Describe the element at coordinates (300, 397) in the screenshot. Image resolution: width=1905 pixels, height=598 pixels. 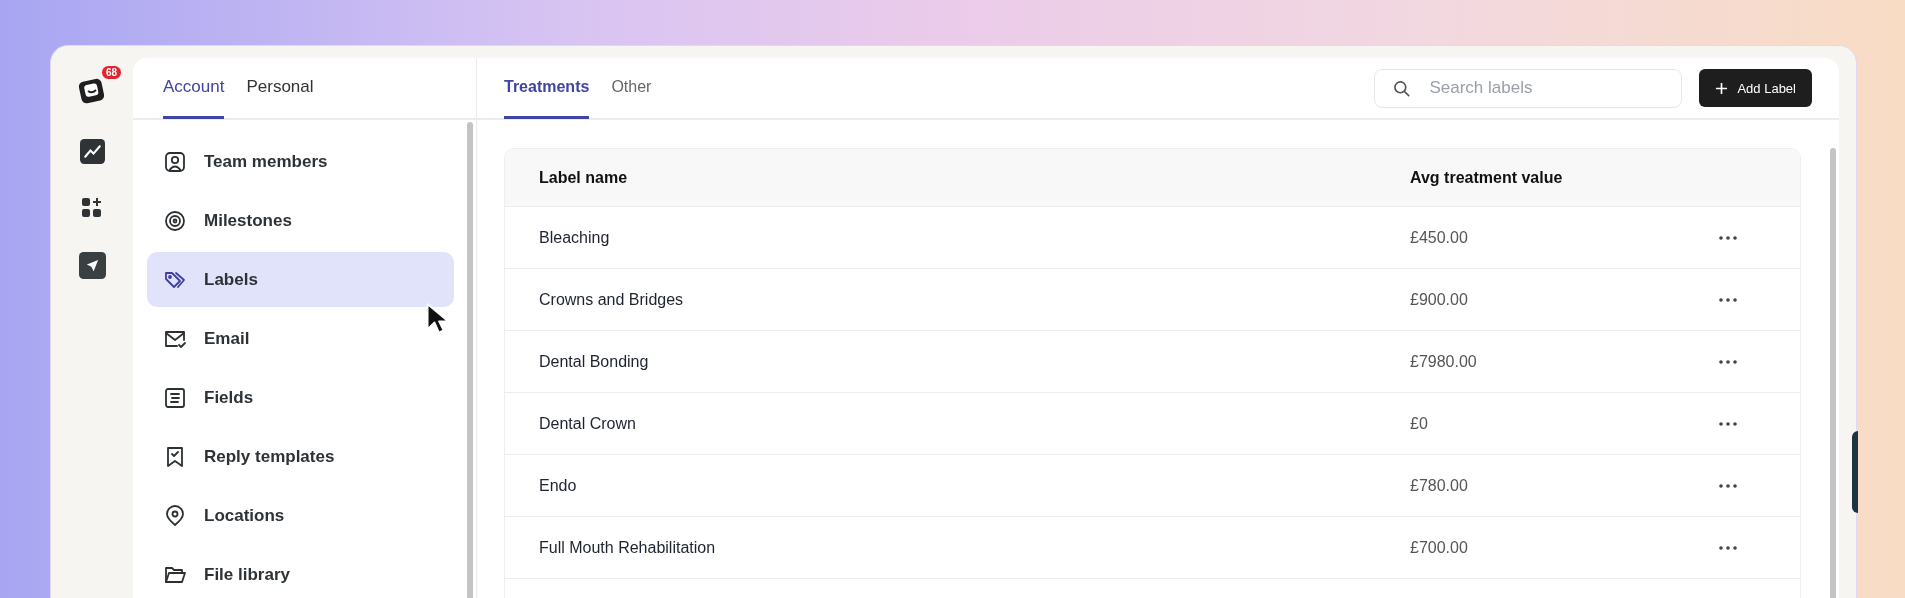
I see `sidebar-item: Fields` at that location.